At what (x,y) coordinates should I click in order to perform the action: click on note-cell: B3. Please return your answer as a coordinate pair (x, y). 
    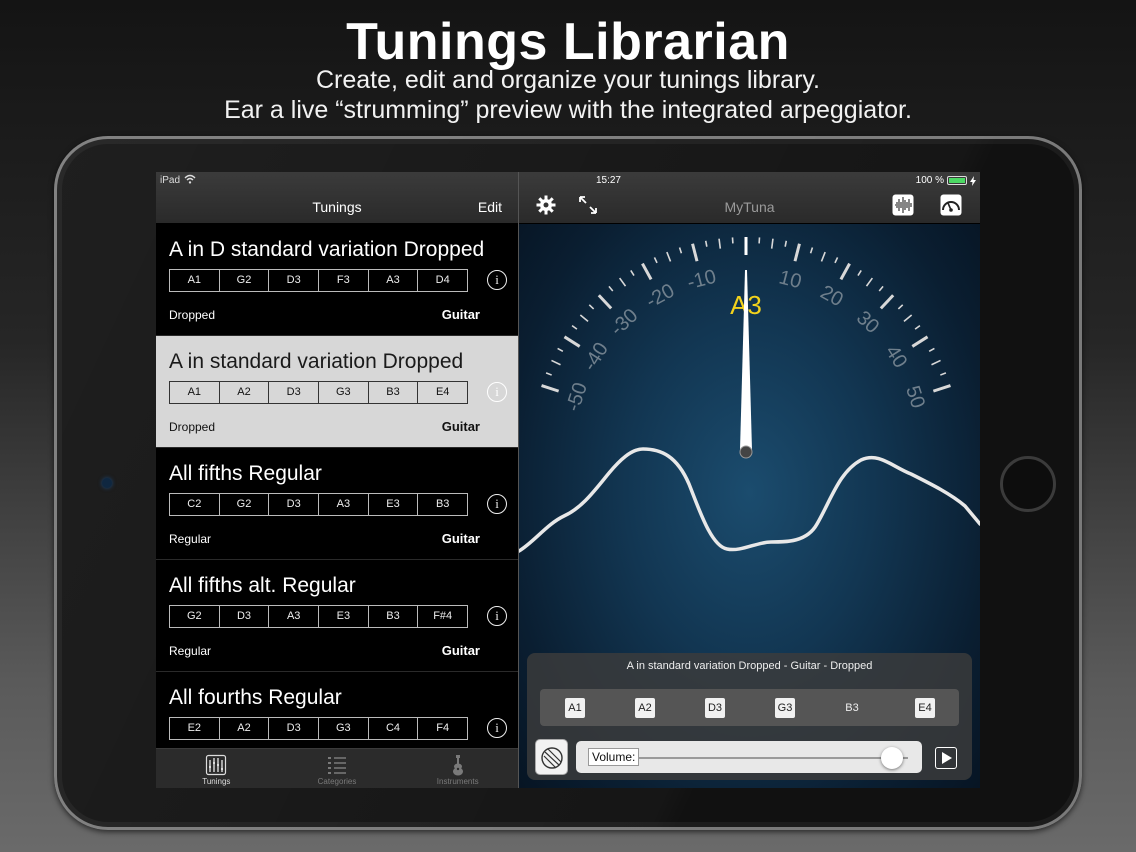
    Looking at the image, I should click on (442, 504).